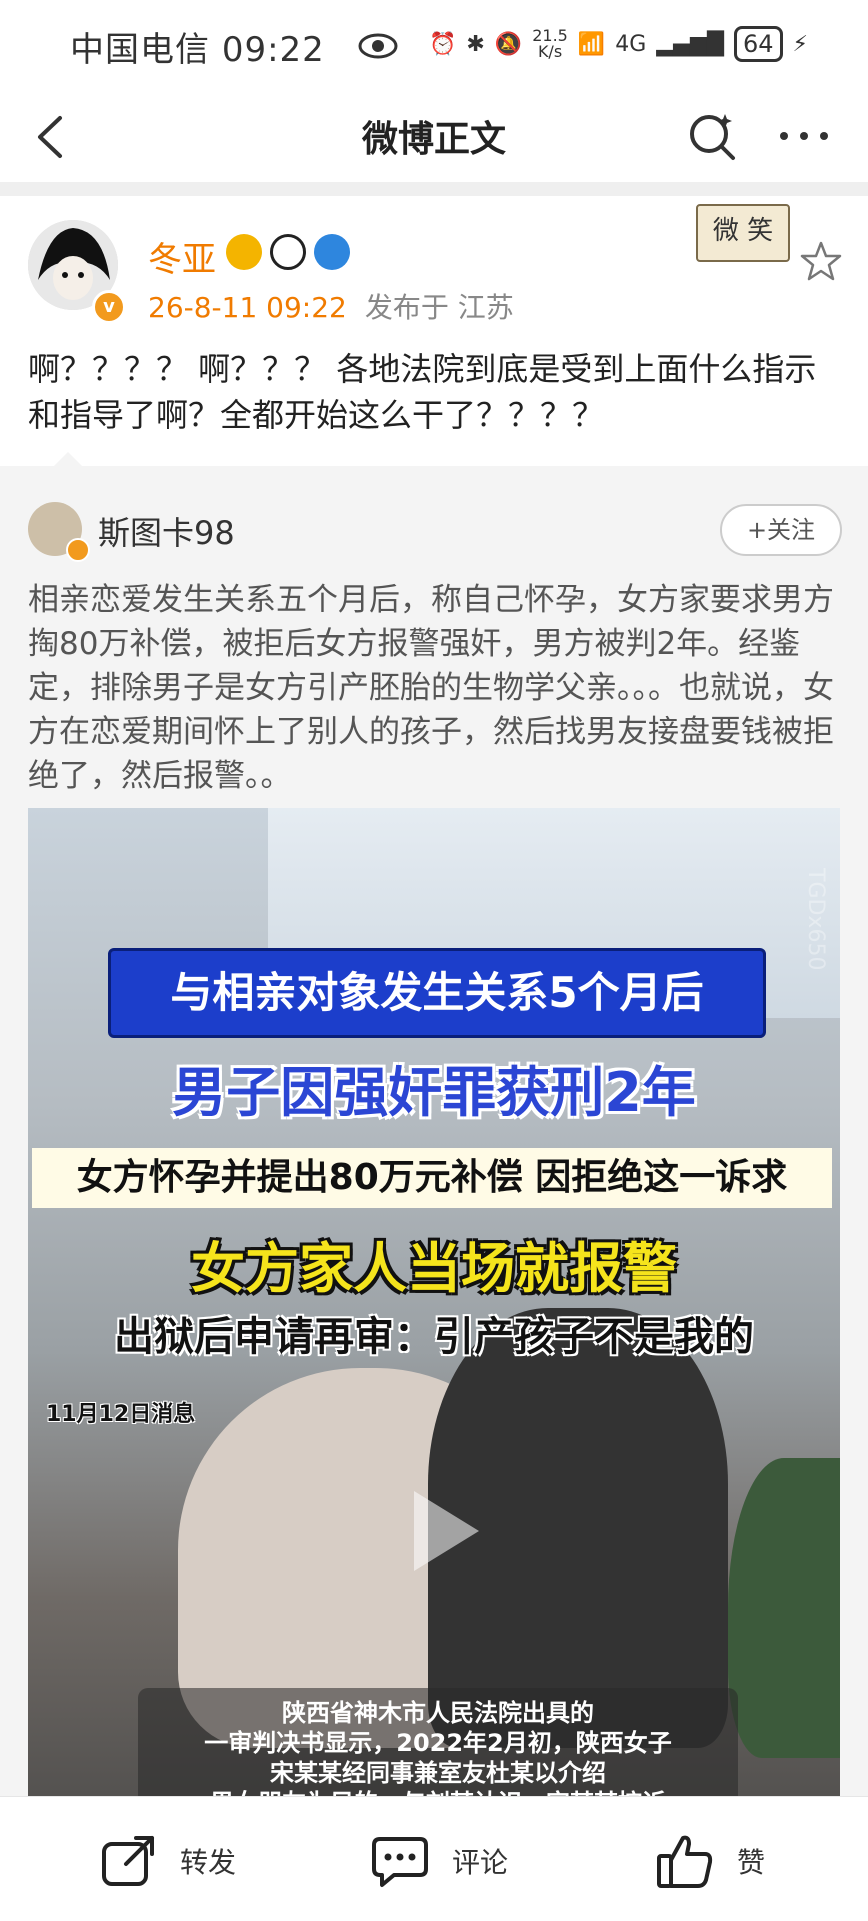 This screenshot has width=868, height=1921. I want to click on post-meta: 26-8-11 09:22 发布于 江苏, so click(331, 307).